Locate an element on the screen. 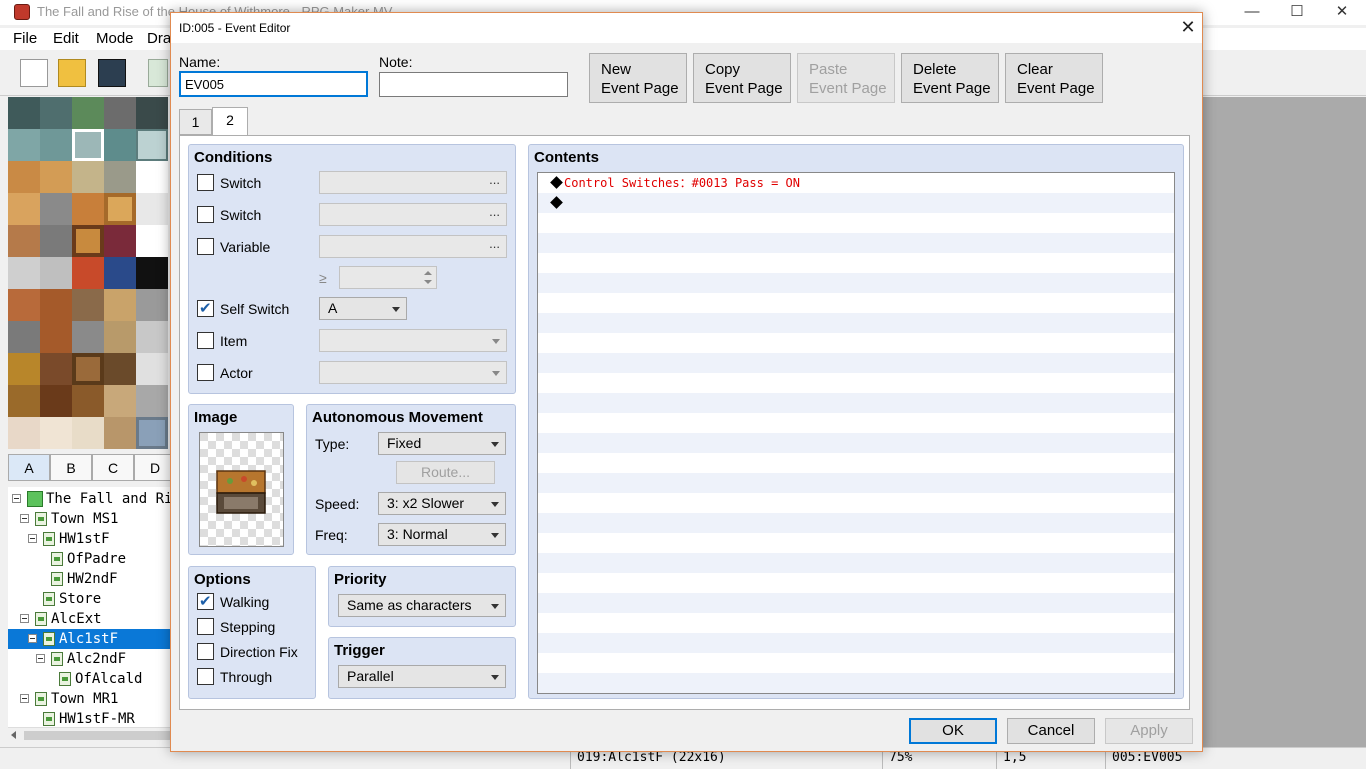  menu-draw: Dra is located at coordinates (159, 38).